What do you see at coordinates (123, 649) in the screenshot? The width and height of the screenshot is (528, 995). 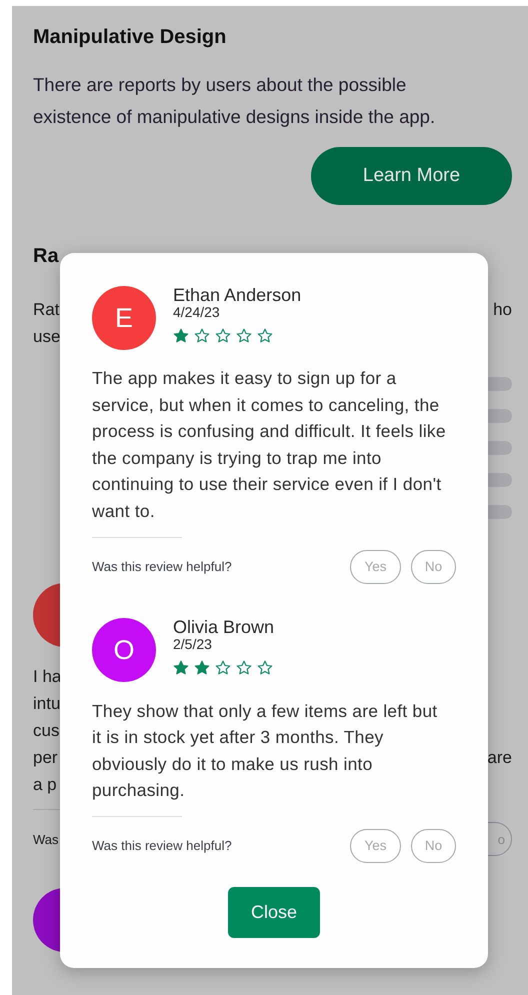 I see `avatar-initial: O` at bounding box center [123, 649].